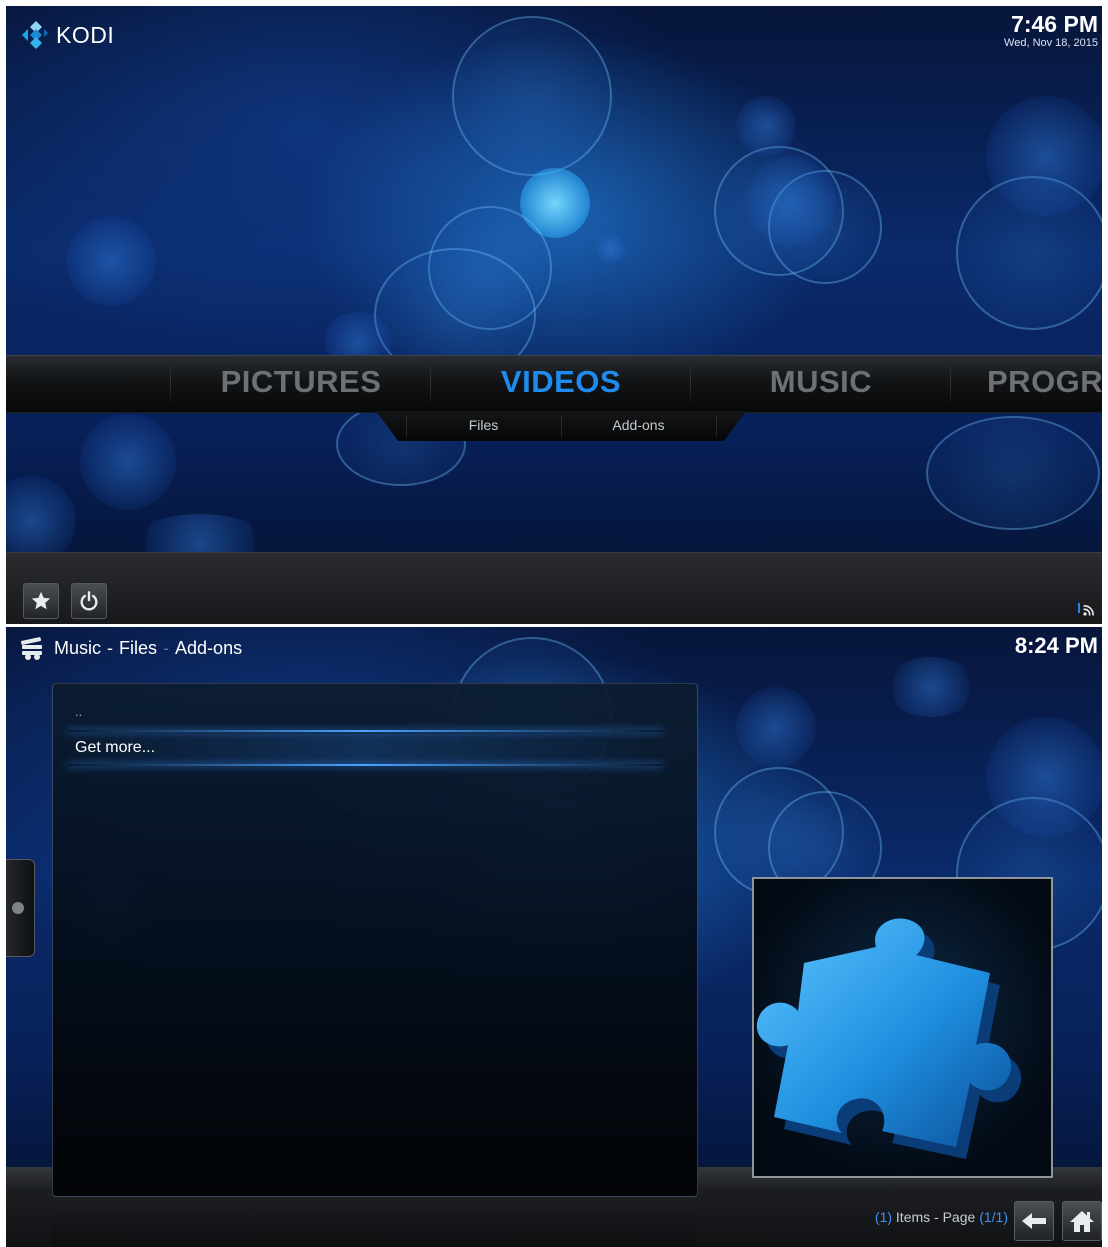  What do you see at coordinates (561, 382) in the screenshot?
I see `menu-item-videos: VIDEOS` at bounding box center [561, 382].